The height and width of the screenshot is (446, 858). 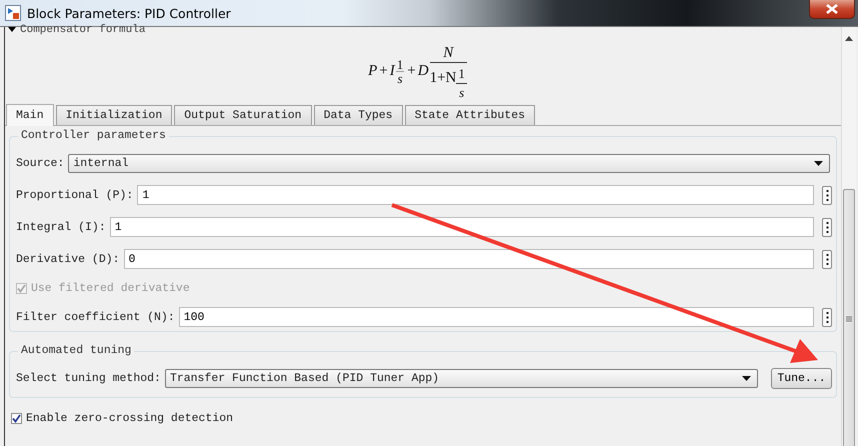 What do you see at coordinates (114, 115) in the screenshot?
I see `tab: Initialization` at bounding box center [114, 115].